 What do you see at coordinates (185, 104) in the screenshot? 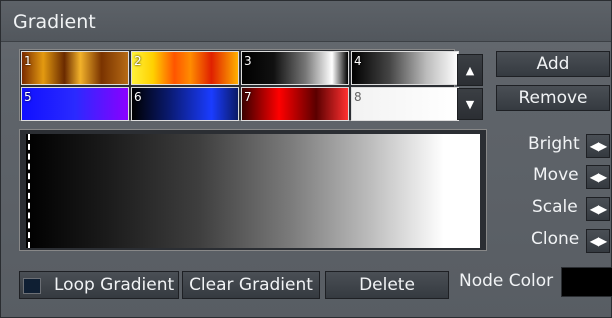
I see `preset-6: 6` at bounding box center [185, 104].